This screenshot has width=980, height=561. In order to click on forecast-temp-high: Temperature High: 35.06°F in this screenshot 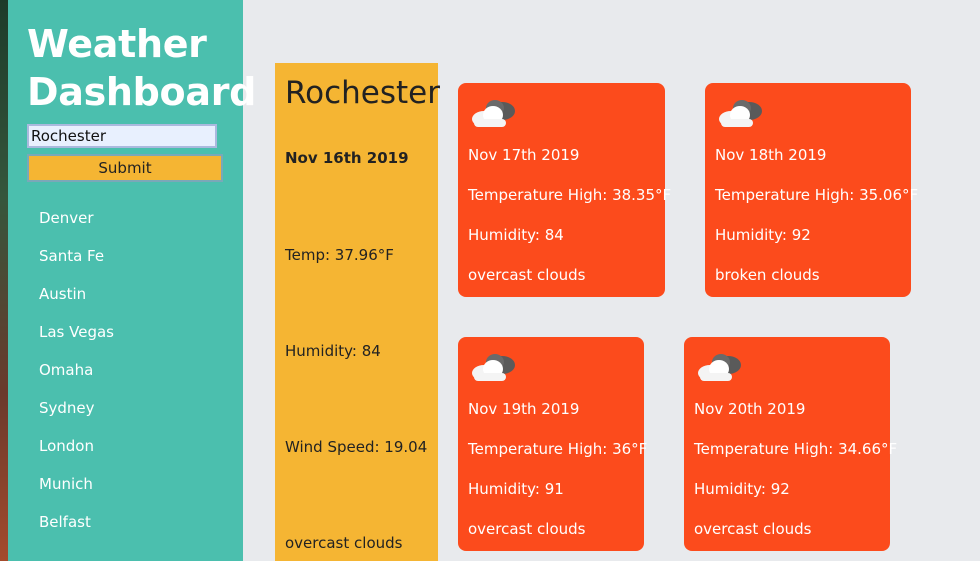, I will do `click(817, 195)`.